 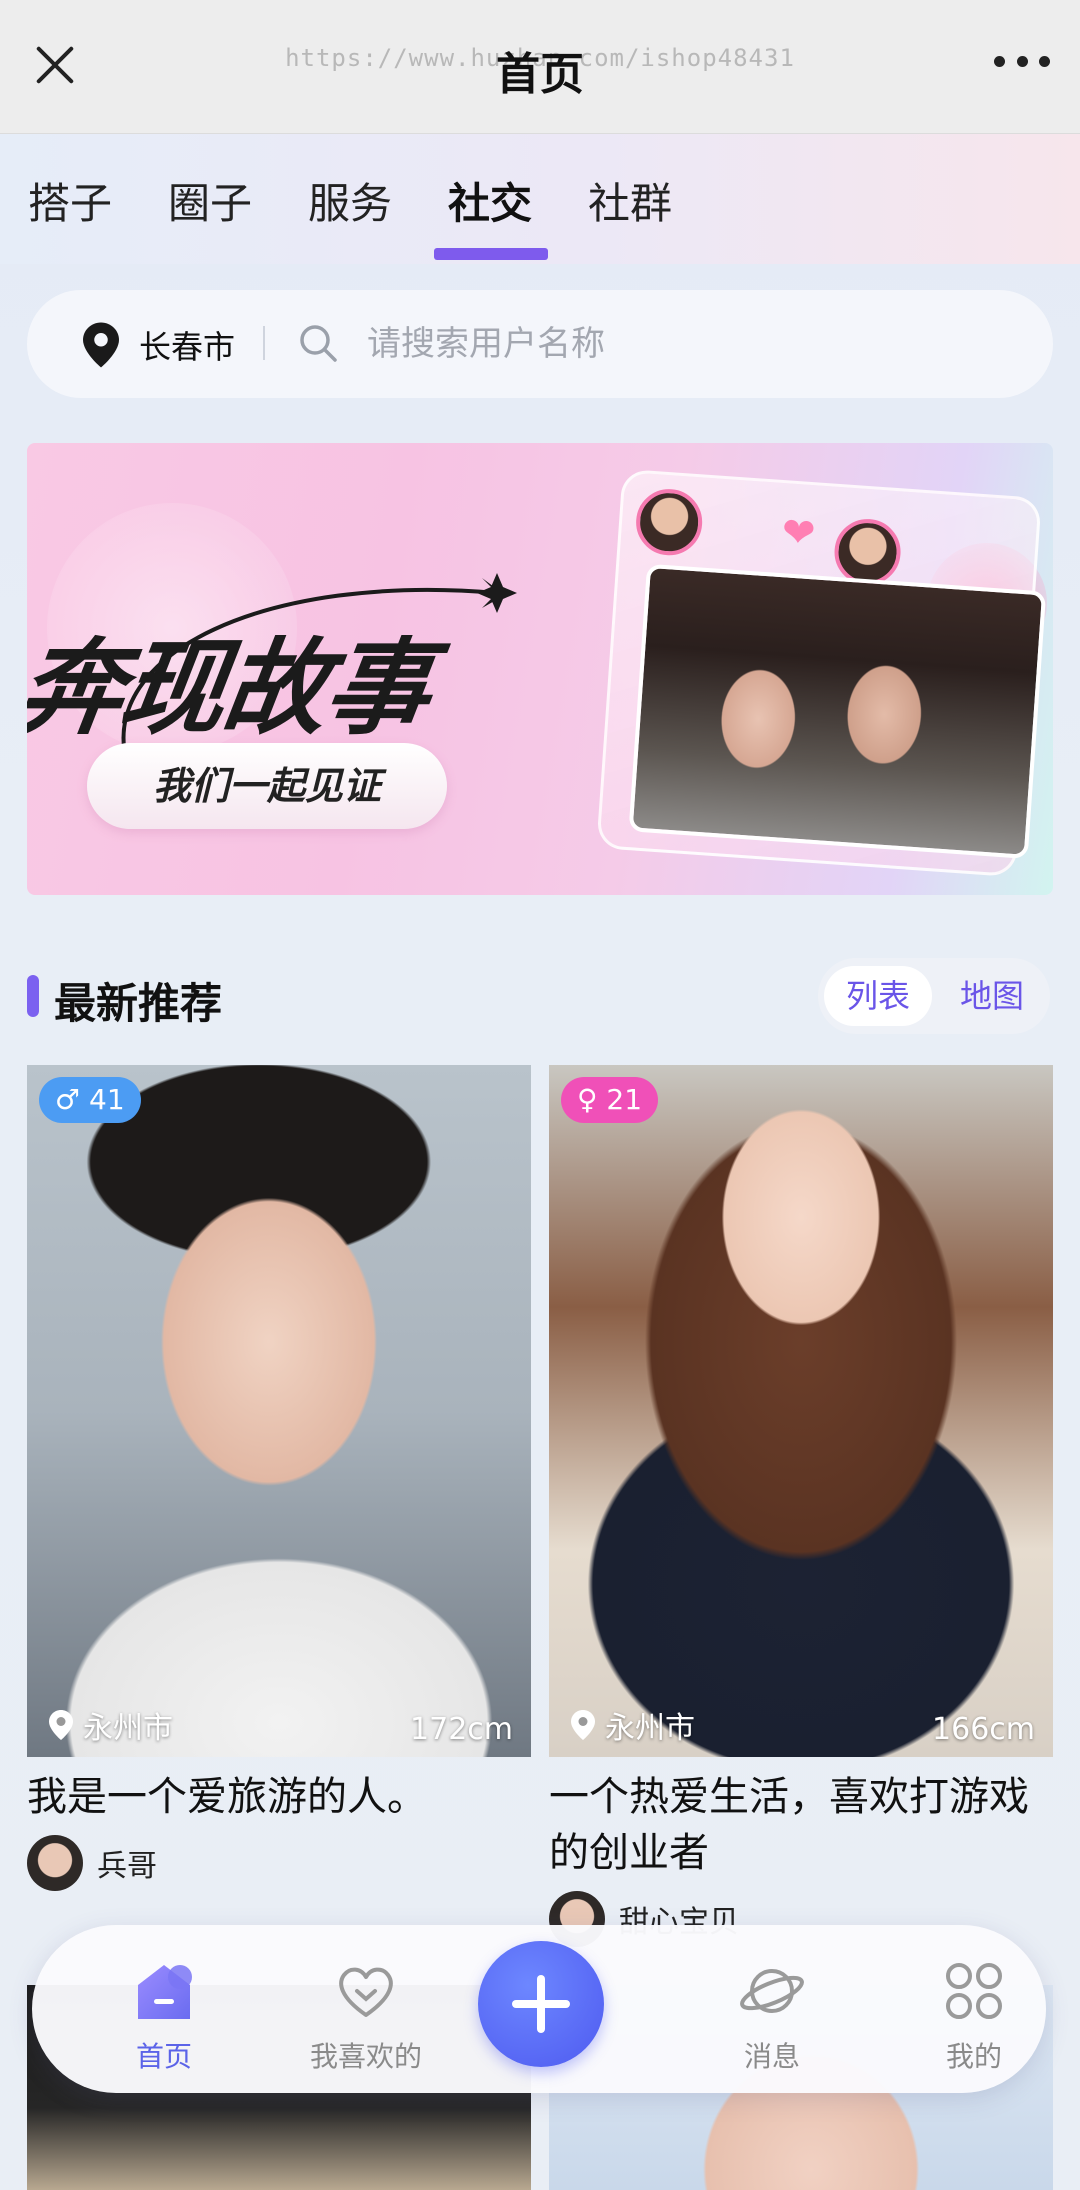 What do you see at coordinates (210, 200) in the screenshot?
I see `tab-quanzi: 圈子` at bounding box center [210, 200].